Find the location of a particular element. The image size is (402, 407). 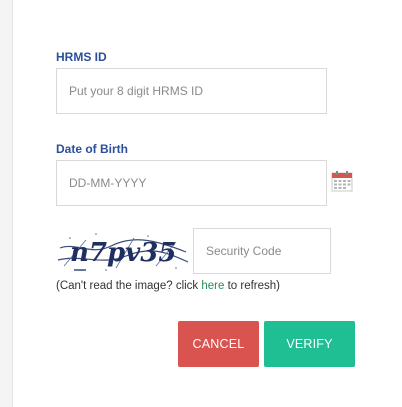

captcha-text: n7pv35 is located at coordinates (123, 253).